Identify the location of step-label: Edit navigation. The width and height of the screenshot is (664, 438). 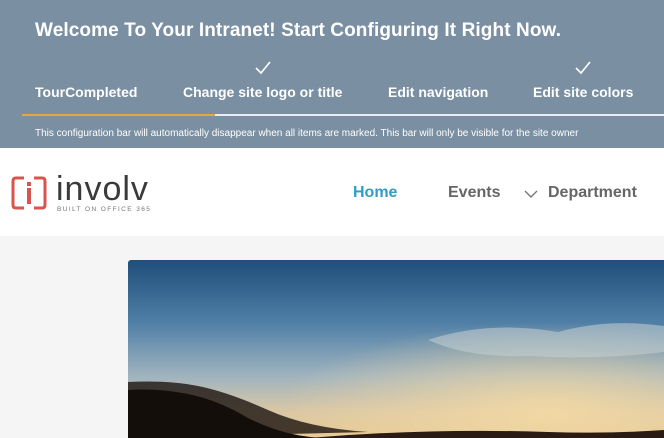
(438, 92).